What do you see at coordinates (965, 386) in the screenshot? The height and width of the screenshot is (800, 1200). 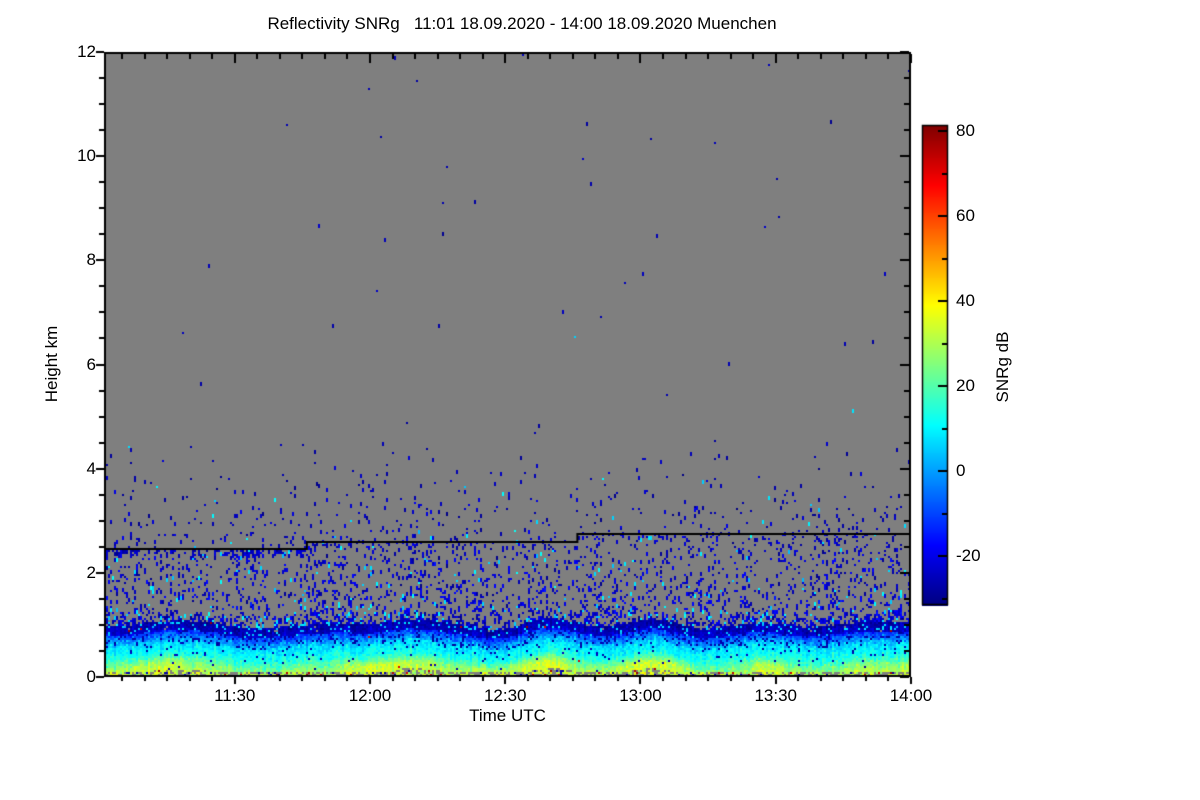 I see `colorbar-tick-label: 20` at bounding box center [965, 386].